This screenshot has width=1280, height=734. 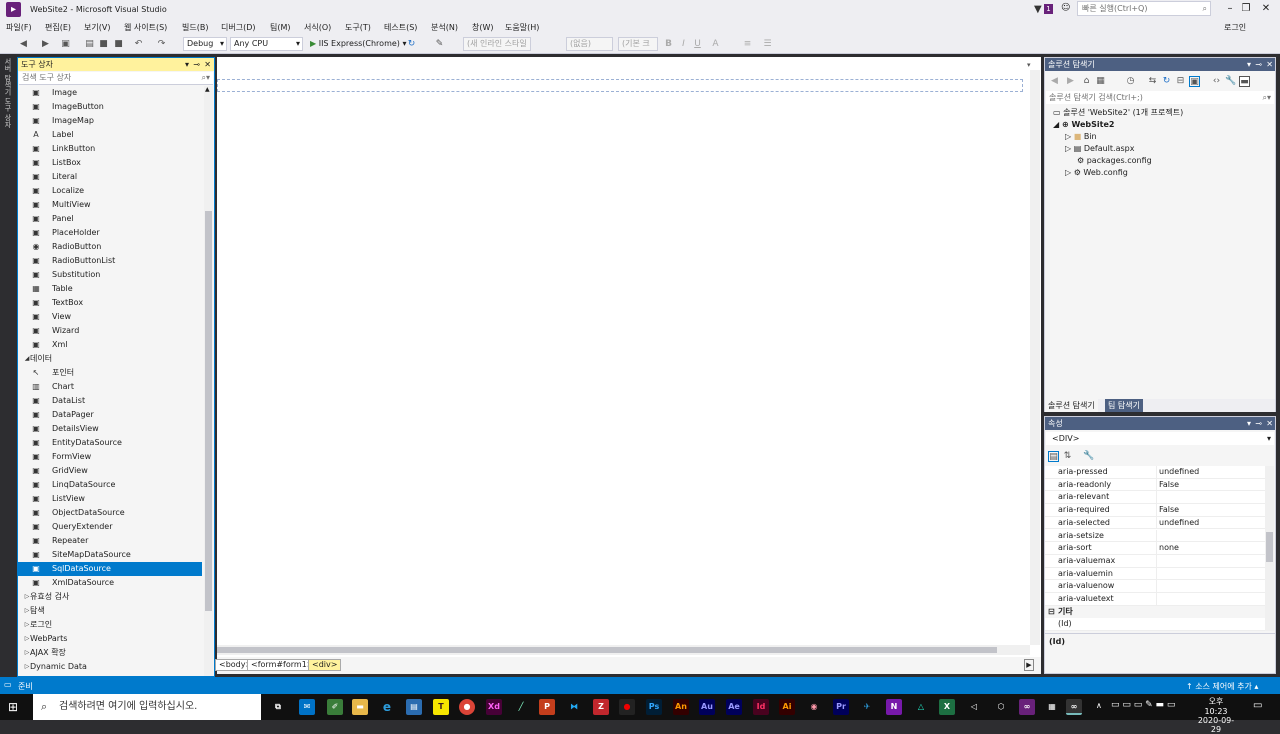 What do you see at coordinates (1038, 9) in the screenshot?
I see `filter-icon: ▼` at bounding box center [1038, 9].